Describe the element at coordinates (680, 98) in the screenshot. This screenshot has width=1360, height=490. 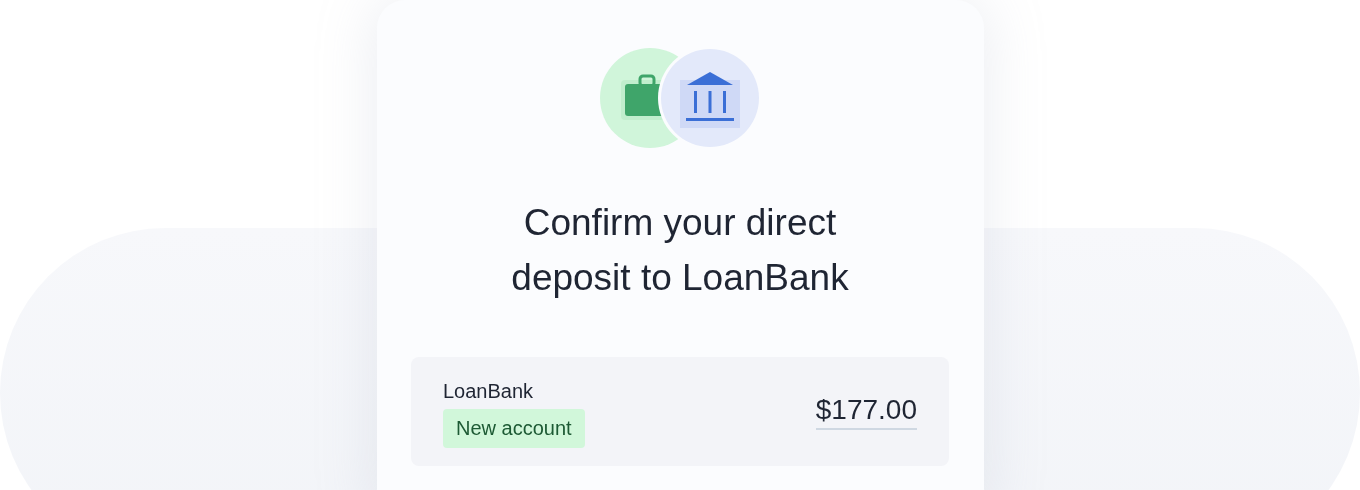
I see `briefcase-bank-icon` at that location.